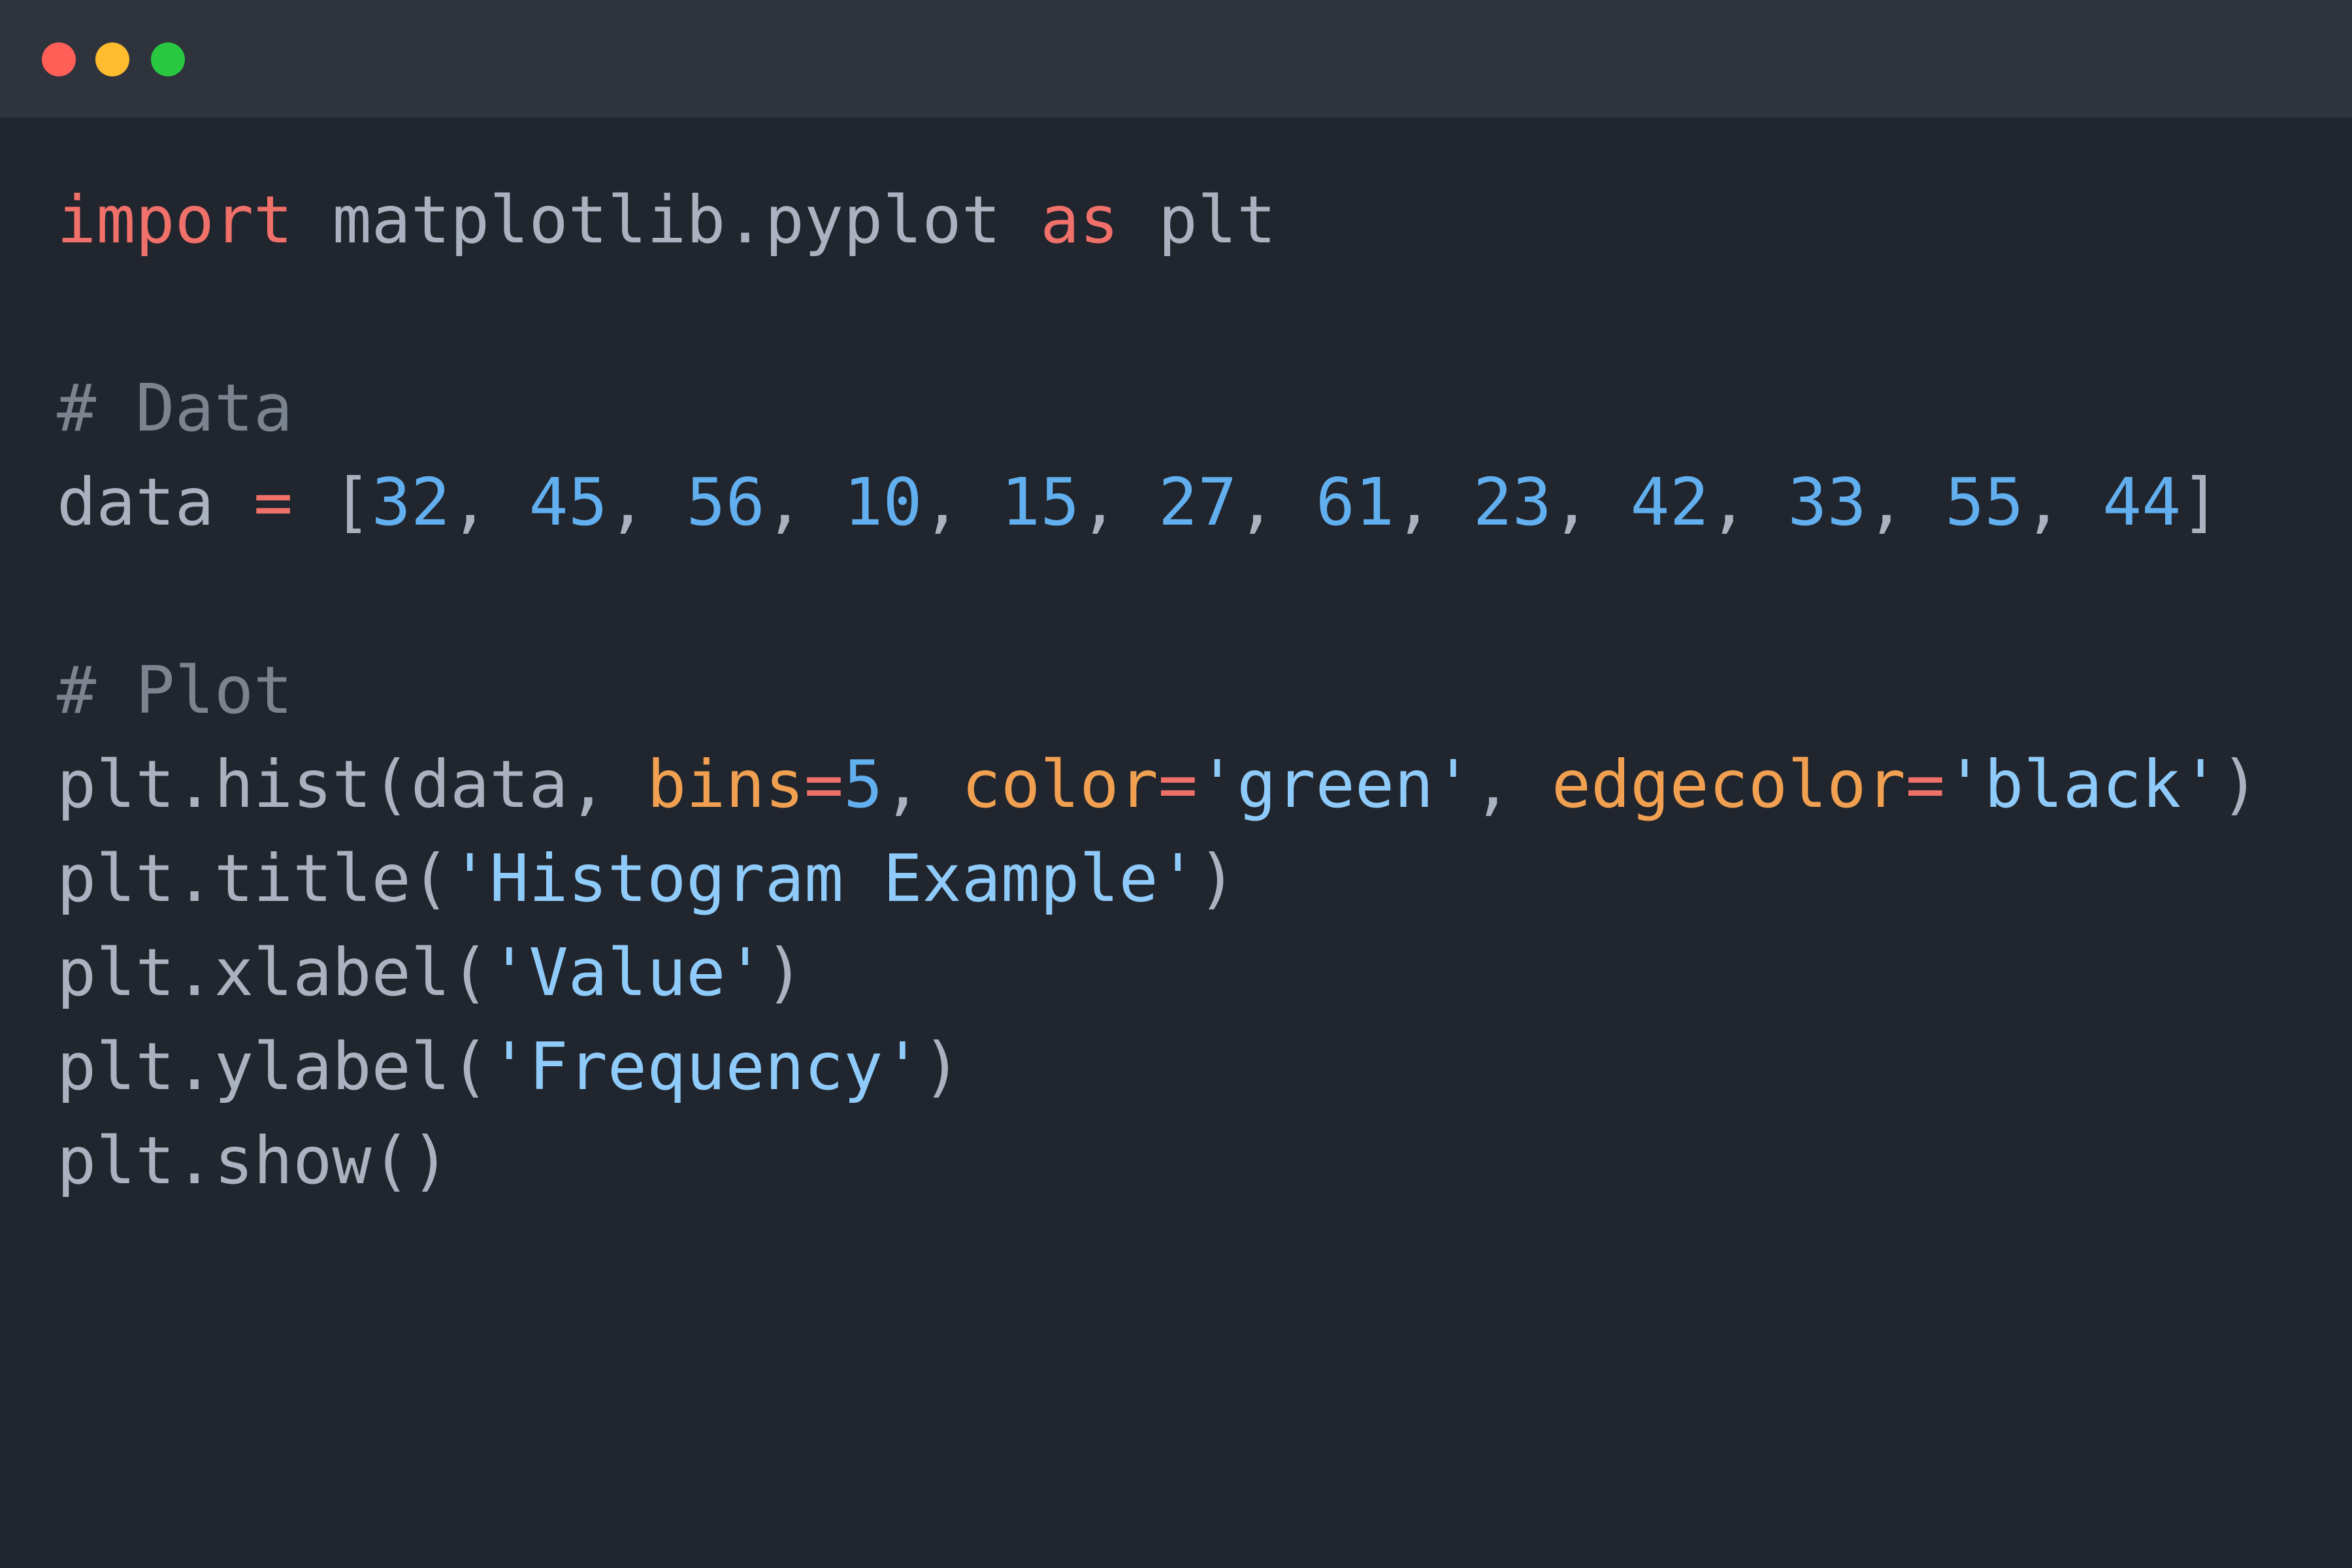 This screenshot has height=1568, width=2352. What do you see at coordinates (1204, 1161) in the screenshot?
I see `code-line: plt.show()` at bounding box center [1204, 1161].